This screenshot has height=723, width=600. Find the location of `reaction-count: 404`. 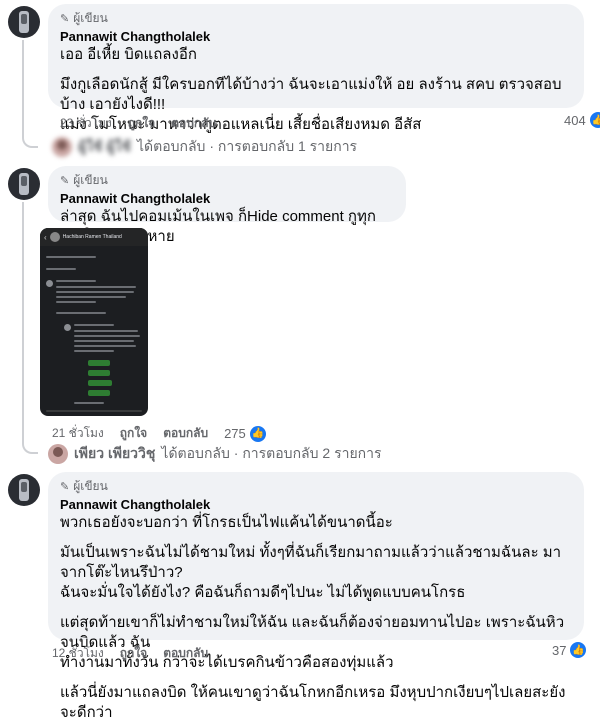

reaction-count: 404 is located at coordinates (575, 120).